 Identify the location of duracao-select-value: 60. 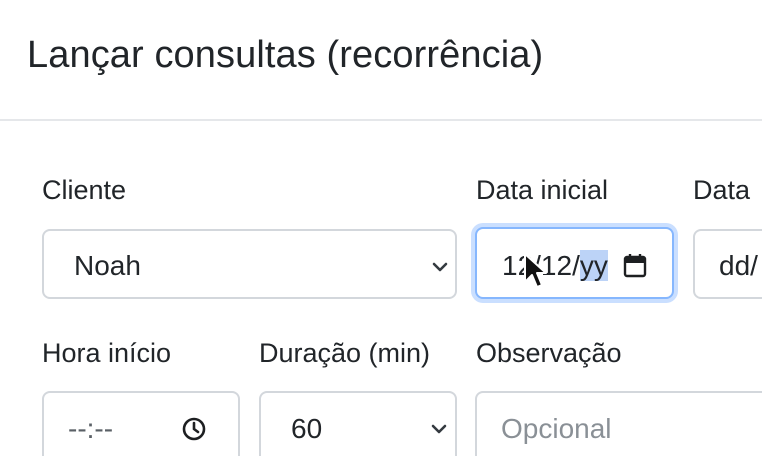
(307, 428).